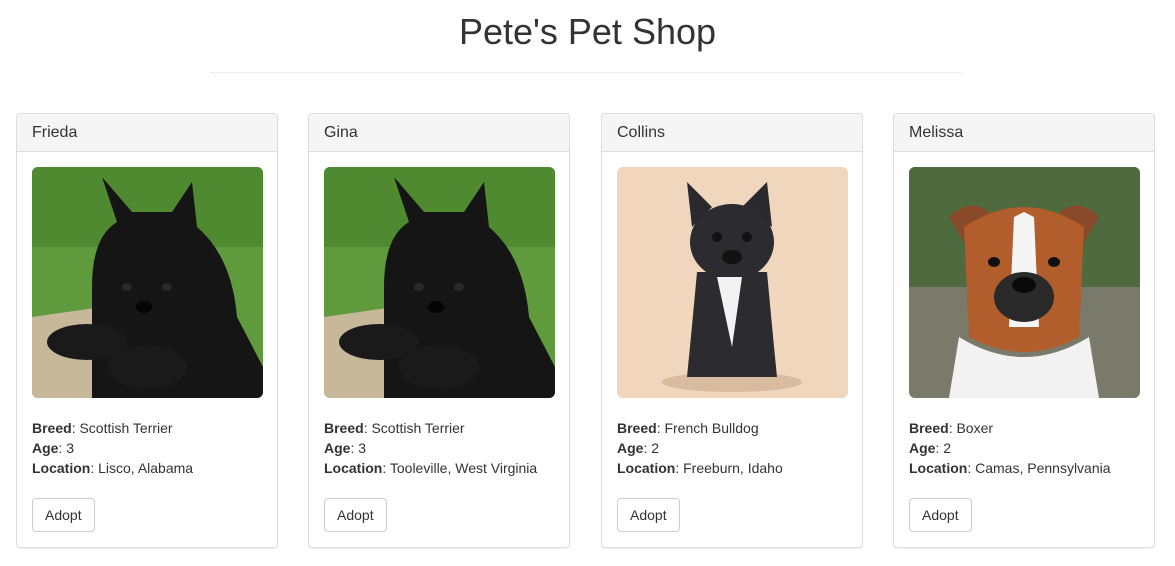 The width and height of the screenshot is (1175, 566). Describe the element at coordinates (711, 428) in the screenshot. I see `breed-value: French Bulldog` at that location.